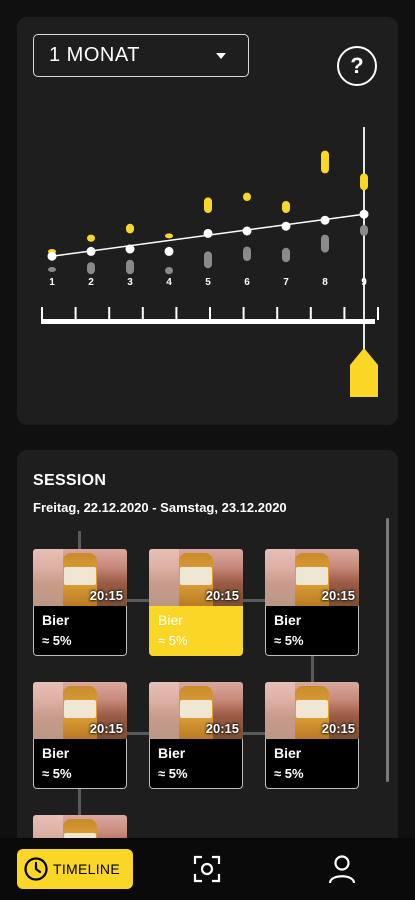 The image size is (415, 900). I want to click on session-entry-selected: 20:15 Bier ≈ 5%, so click(196, 602).